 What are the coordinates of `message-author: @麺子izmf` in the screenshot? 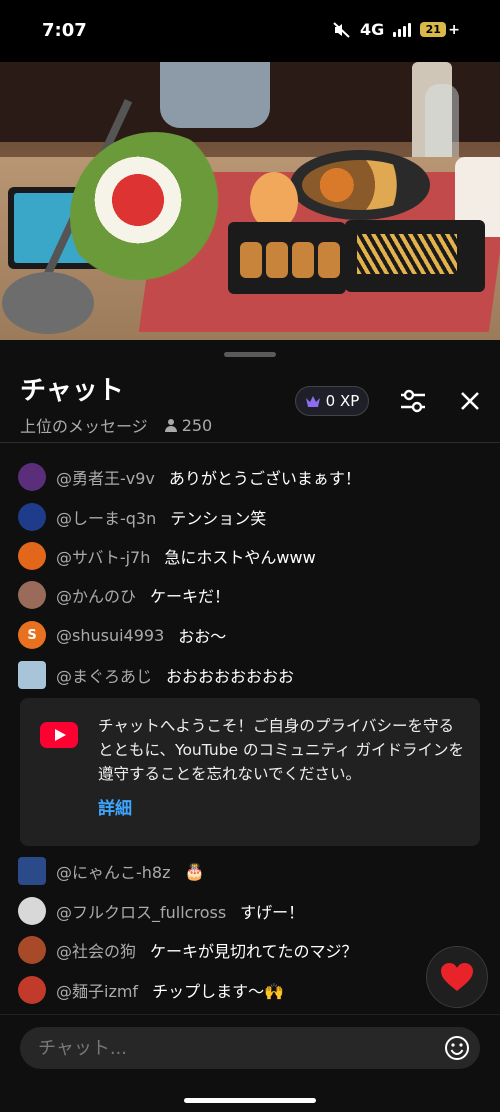 It's located at (97, 990).